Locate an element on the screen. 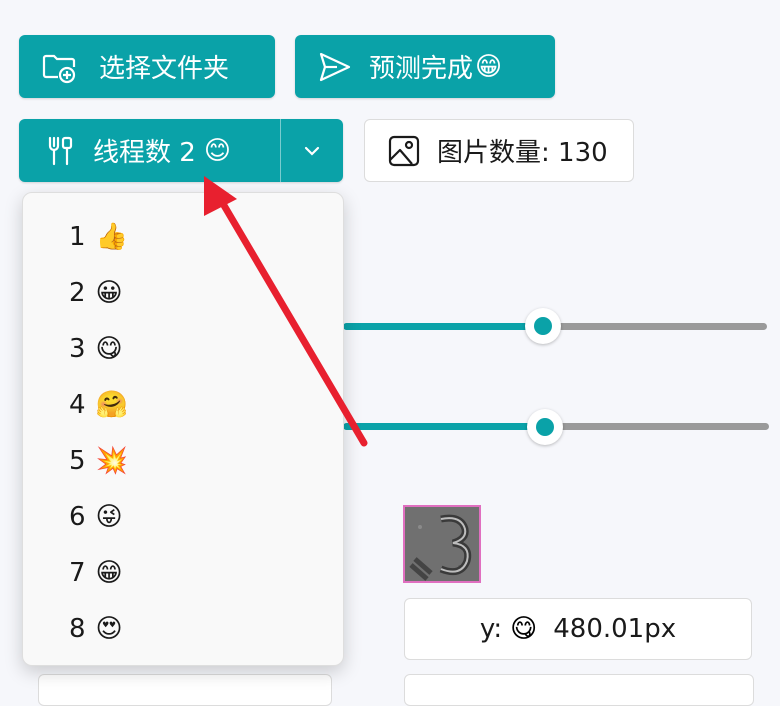 This screenshot has height=706, width=780. send-icon is located at coordinates (335, 67).